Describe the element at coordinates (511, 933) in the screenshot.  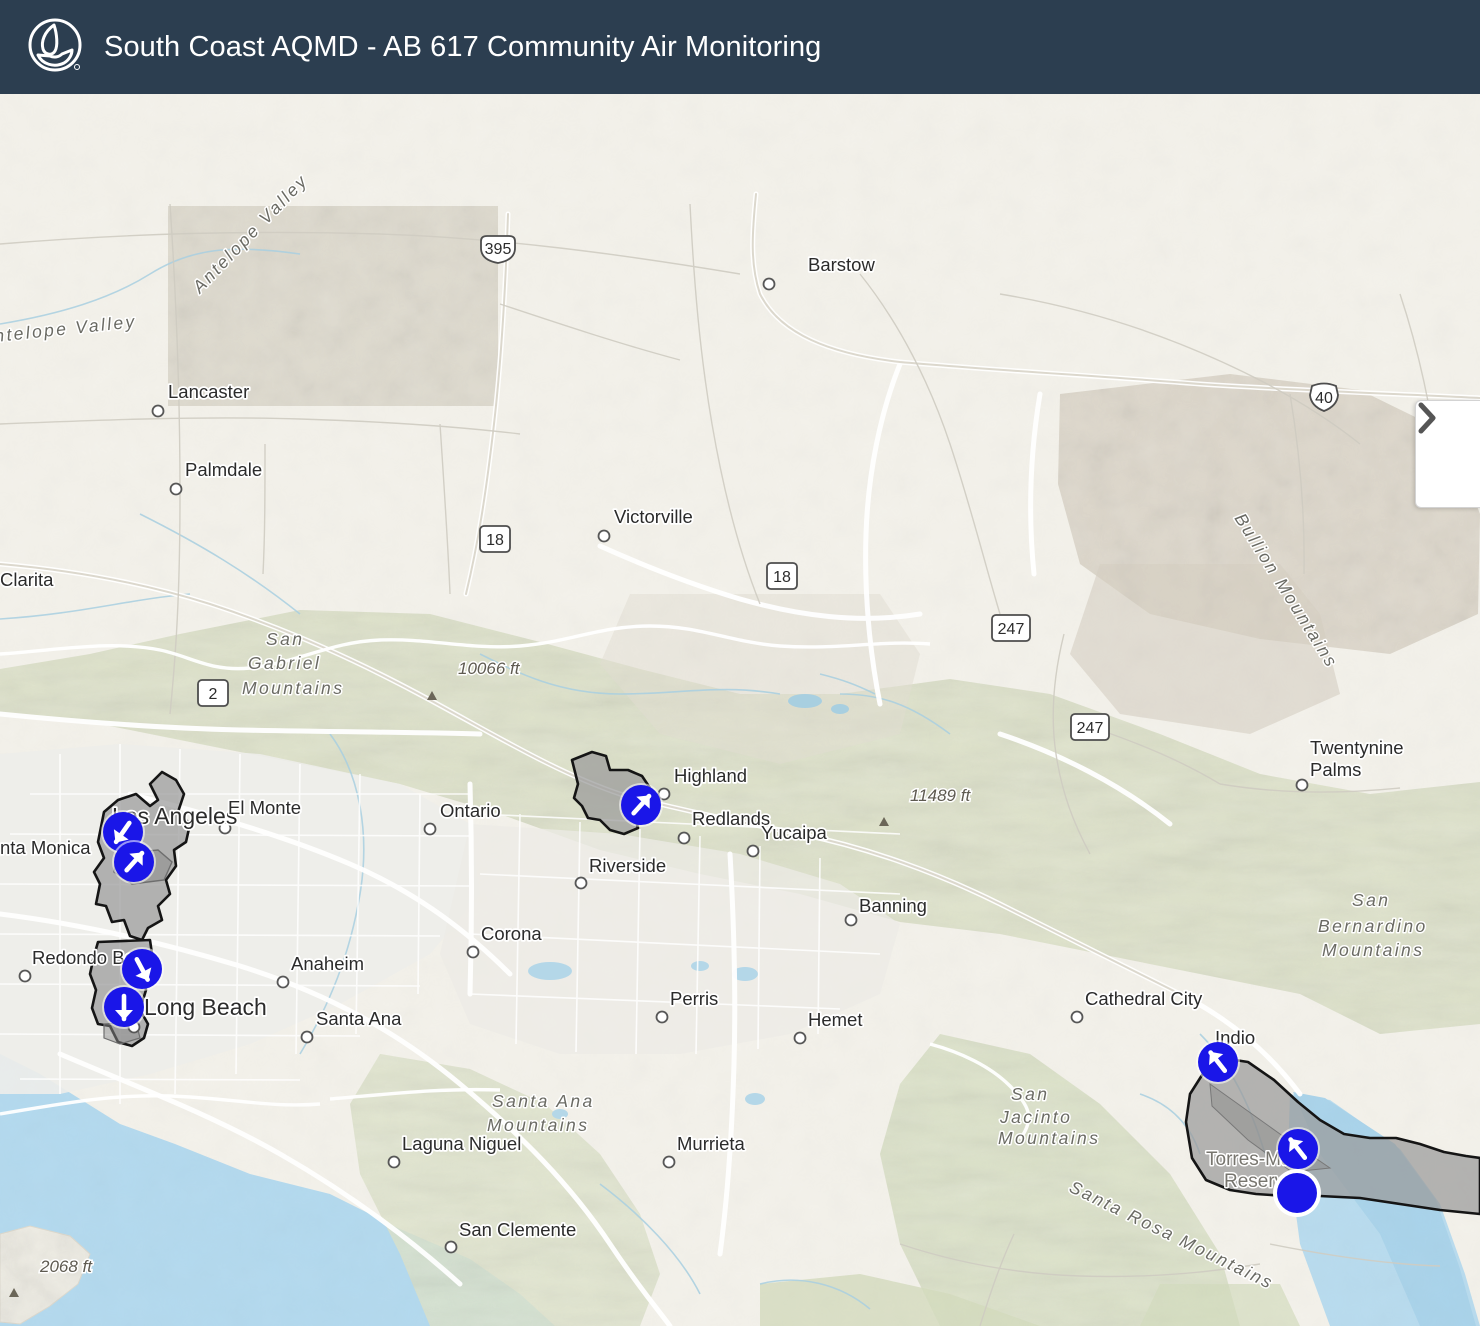
I see `city-label: Corona` at that location.